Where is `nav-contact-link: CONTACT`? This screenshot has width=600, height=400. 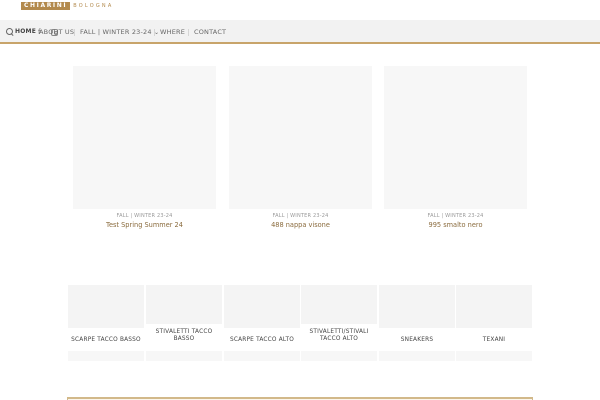 nav-contact-link: CONTACT is located at coordinates (210, 32).